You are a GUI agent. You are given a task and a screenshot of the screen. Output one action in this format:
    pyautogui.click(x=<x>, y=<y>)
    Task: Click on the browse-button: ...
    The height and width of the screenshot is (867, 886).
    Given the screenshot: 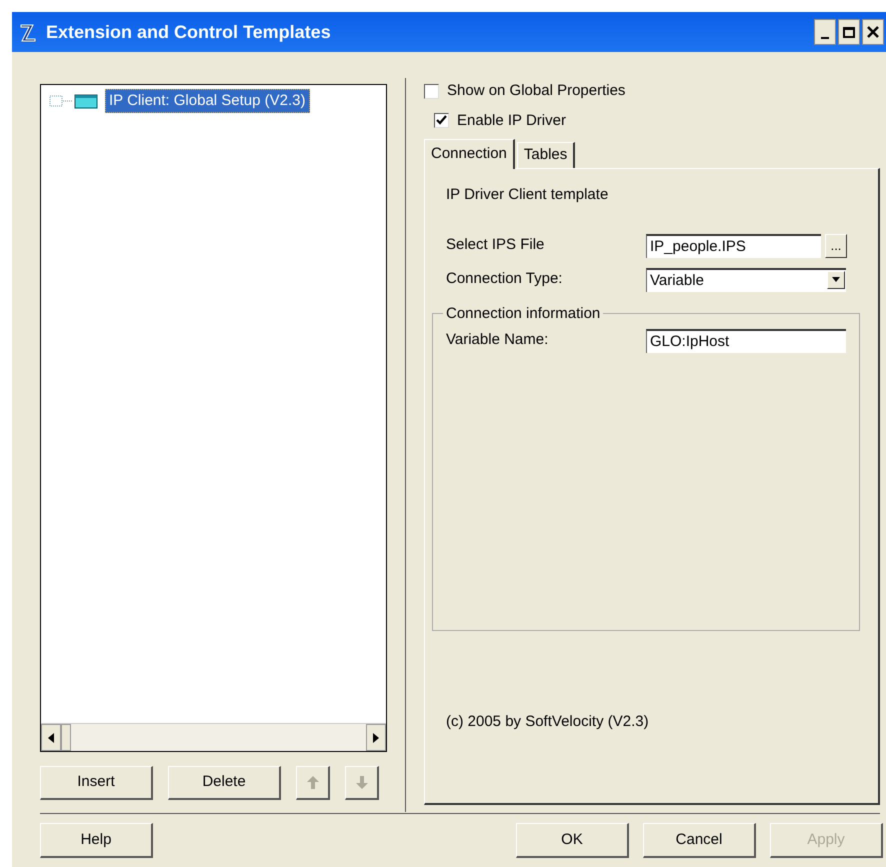 What is the action you would take?
    pyautogui.click(x=836, y=246)
    